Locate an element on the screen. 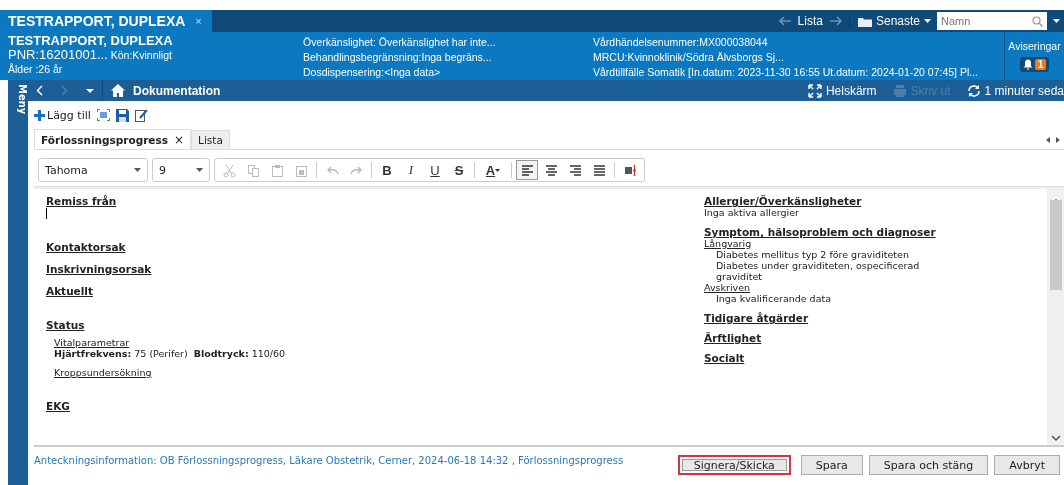 This screenshot has height=485, width=1064. printer-icon is located at coordinates (899, 90).